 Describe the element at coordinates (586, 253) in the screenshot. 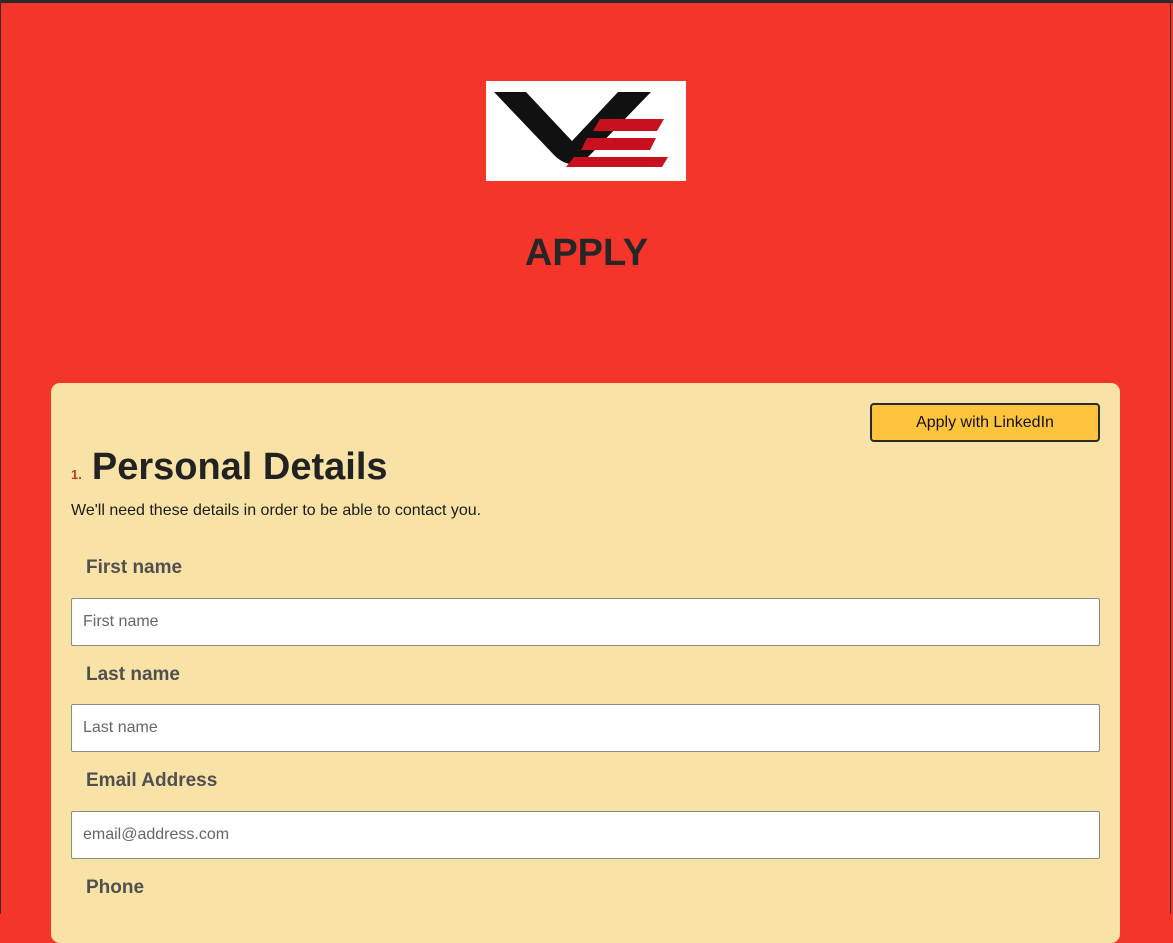

I see `page-title: APPLY` at that location.